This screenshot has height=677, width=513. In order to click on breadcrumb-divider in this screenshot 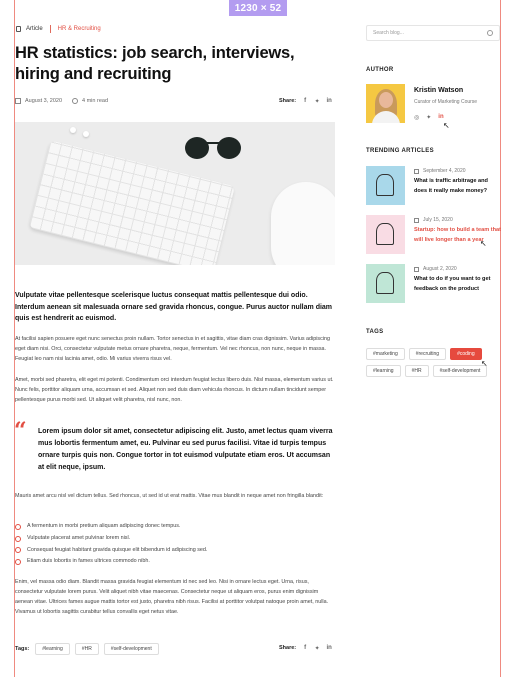, I will do `click(50, 29)`.